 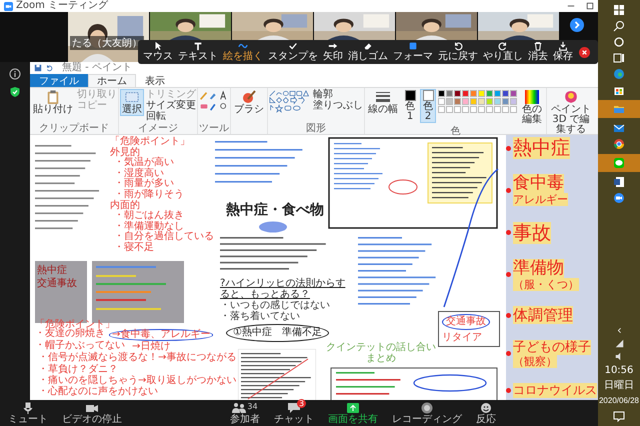 I want to click on list-item-text: ・気温が高い, so click(x=144, y=163).